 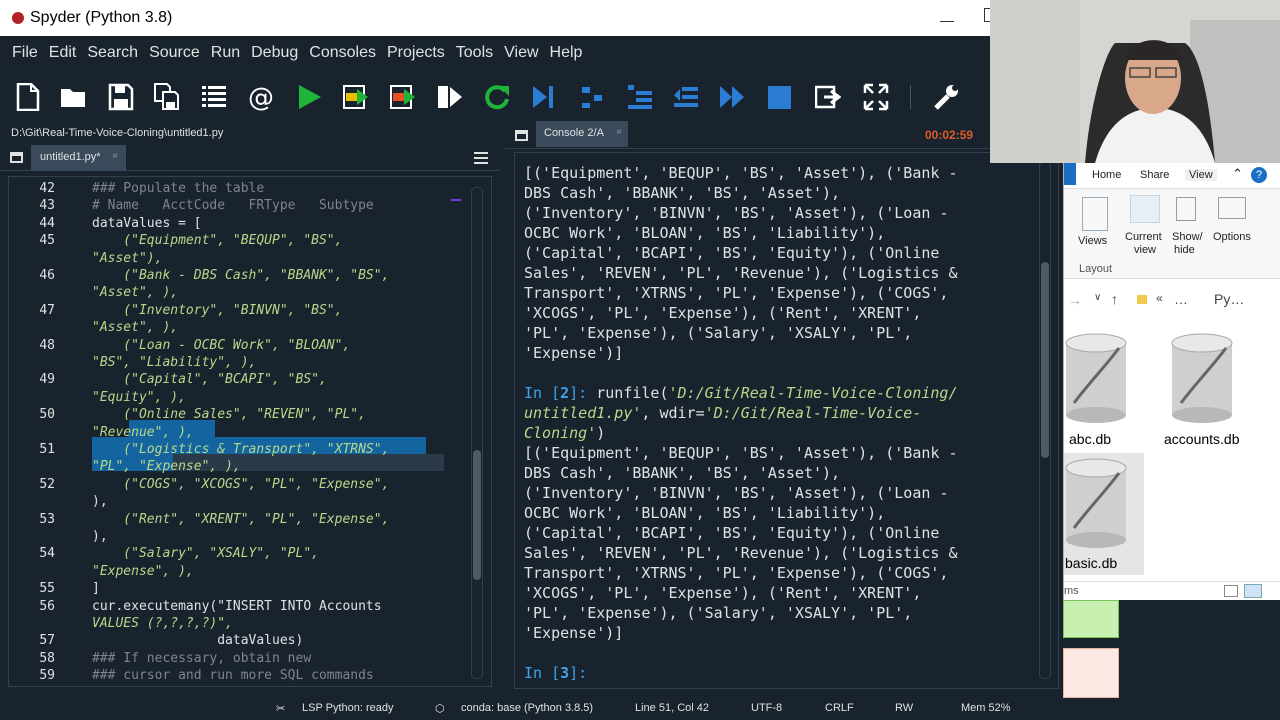 What do you see at coordinates (521, 53) in the screenshot?
I see `menu-view: View` at bounding box center [521, 53].